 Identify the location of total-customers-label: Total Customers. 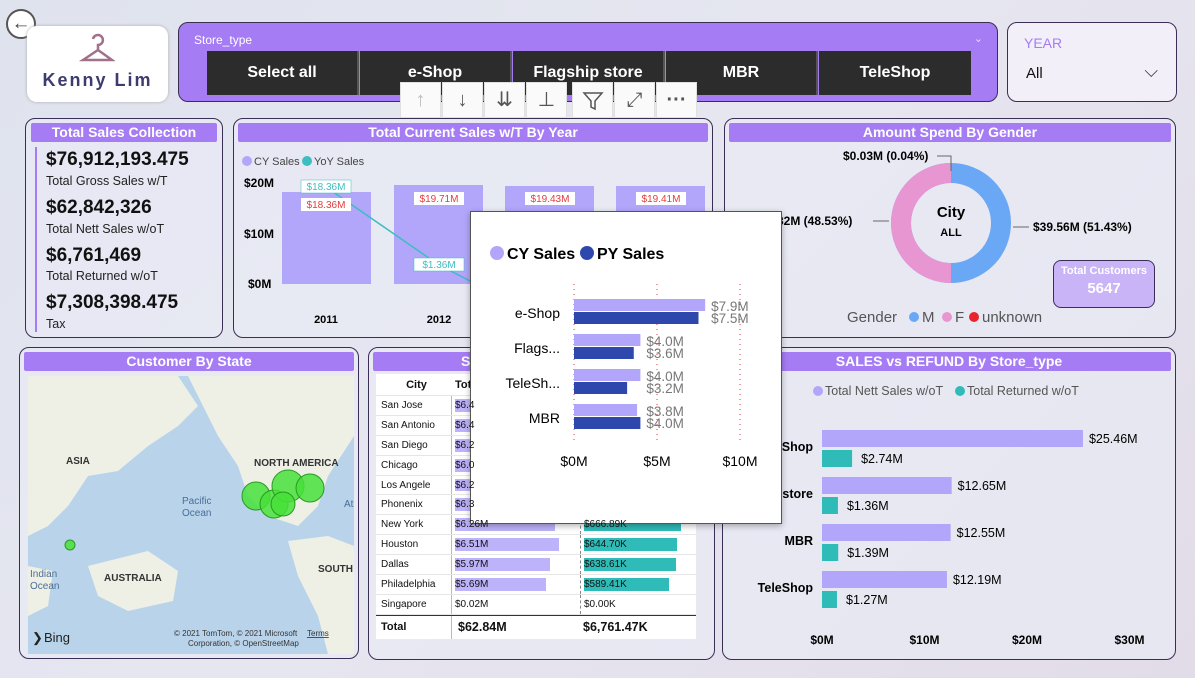
(1104, 271).